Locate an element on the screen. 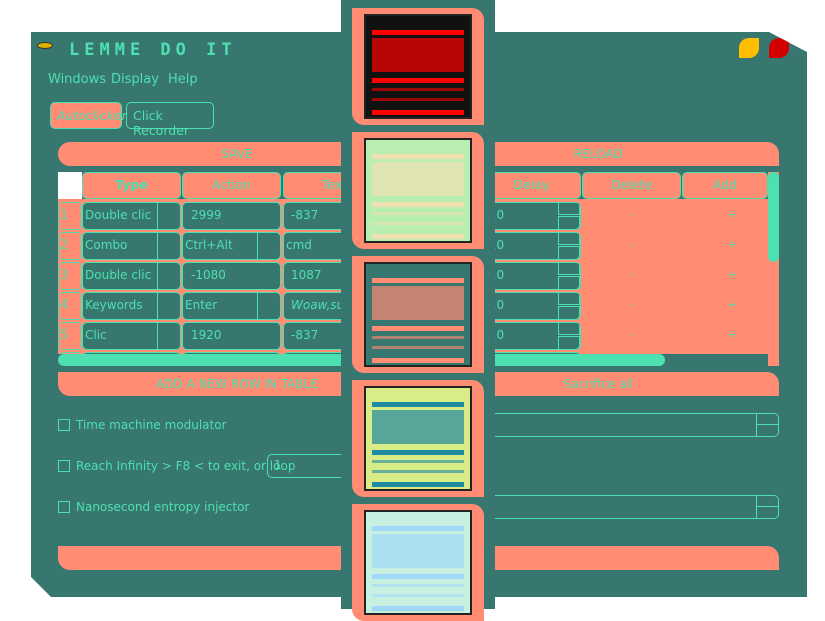 This screenshot has height=621, width=825. action-cell: Enter is located at coordinates (231, 306).